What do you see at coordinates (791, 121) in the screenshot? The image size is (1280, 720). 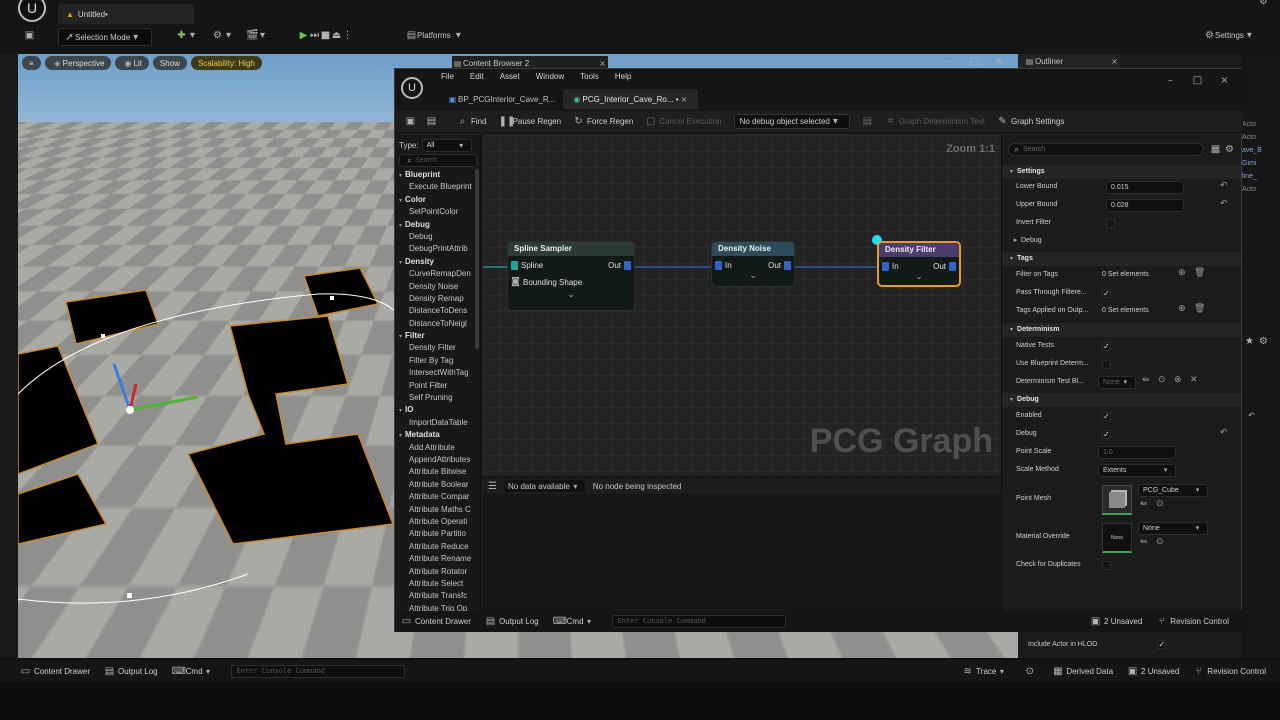 I see `debug-object-dropdown: No debug object selected ▾` at bounding box center [791, 121].